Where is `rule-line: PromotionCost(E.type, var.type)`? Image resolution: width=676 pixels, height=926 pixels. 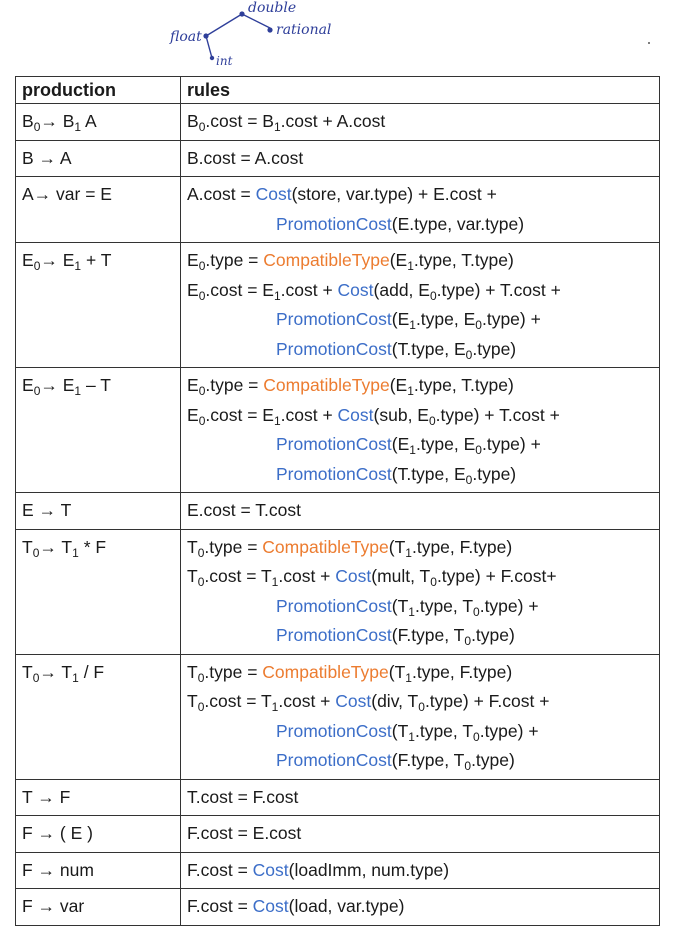 rule-line: PromotionCost(E.type, var.type) is located at coordinates (400, 223).